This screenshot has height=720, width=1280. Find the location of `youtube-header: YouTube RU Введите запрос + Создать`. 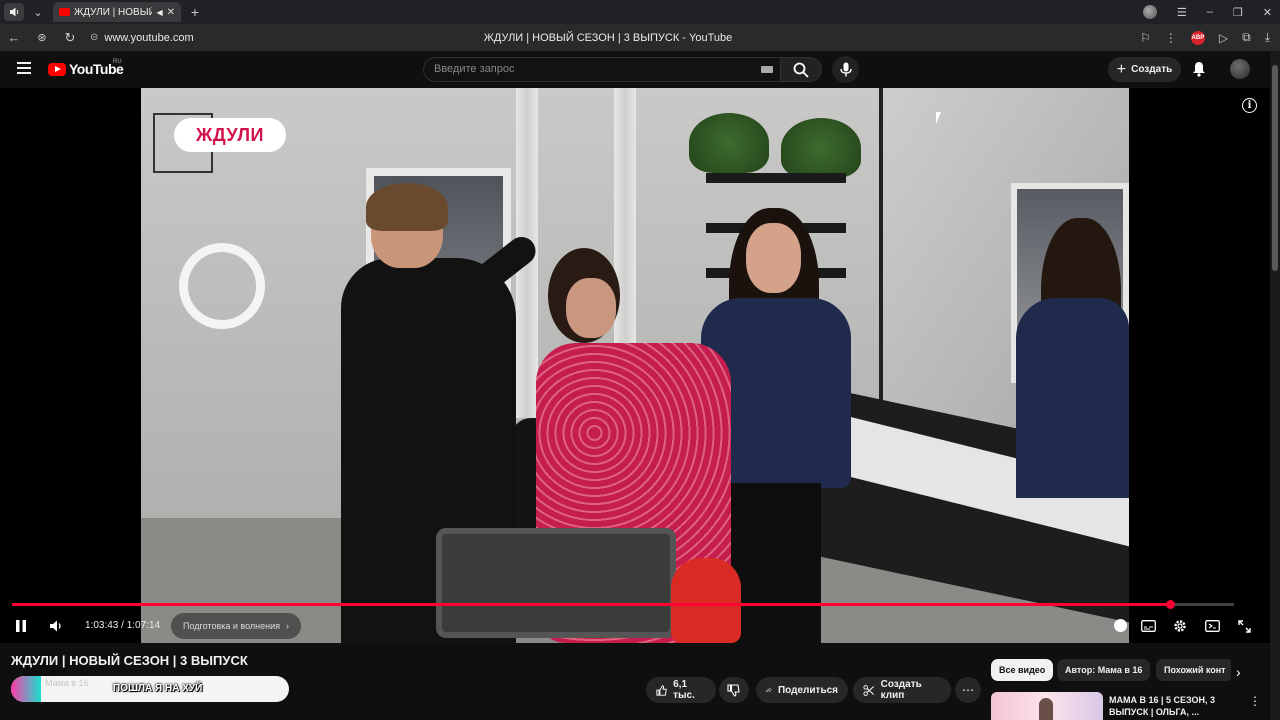

youtube-header: YouTube RU Введите запрос + Создать is located at coordinates (635, 69).